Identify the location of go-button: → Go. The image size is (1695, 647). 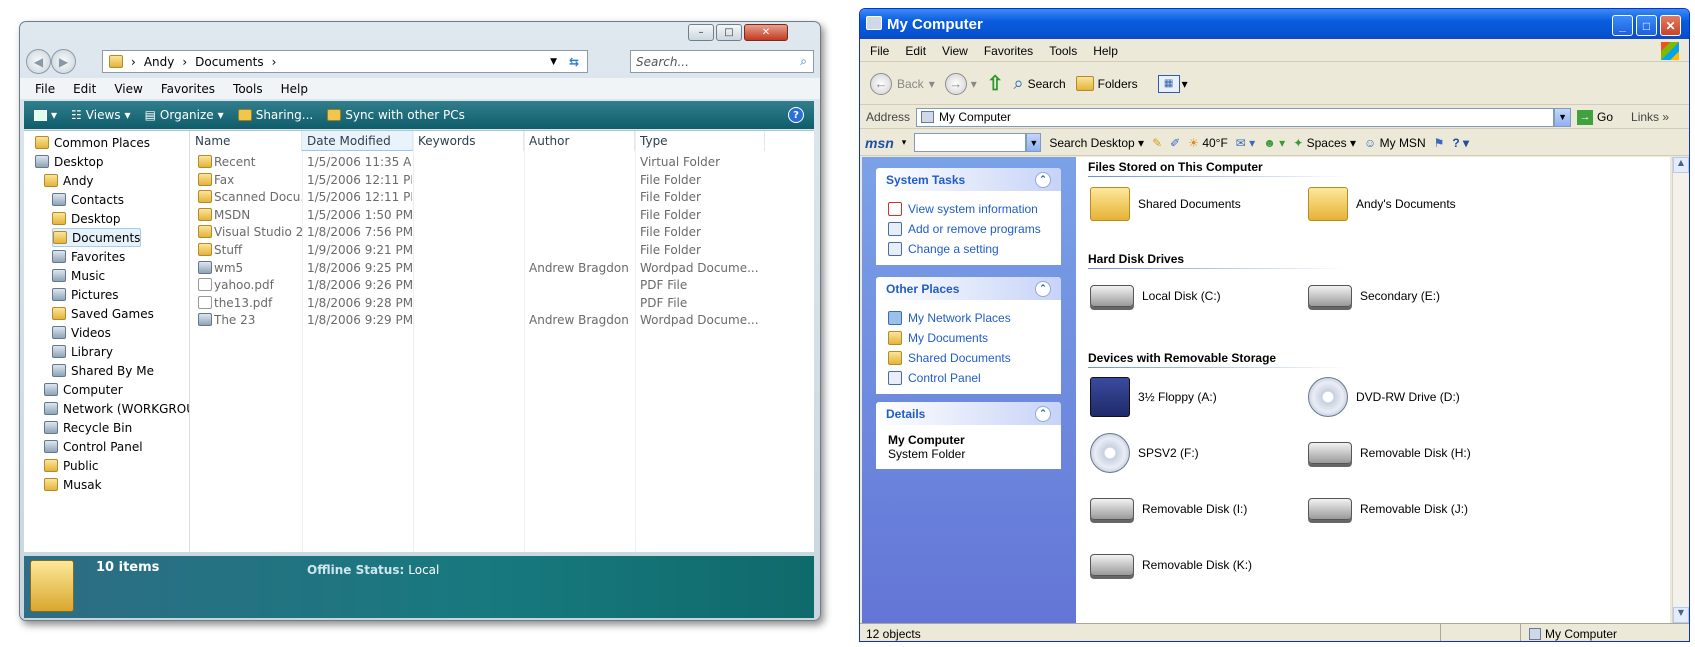
(1595, 117).